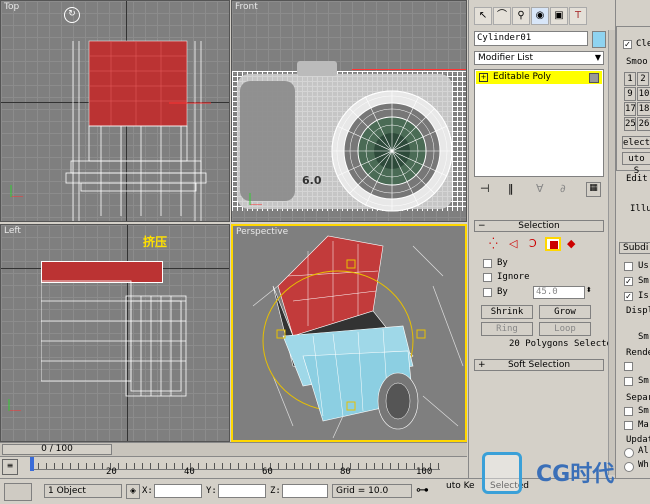 The image size is (650, 504). What do you see at coordinates (189, 472) in the screenshot?
I see `tick-label: 40` at bounding box center [189, 472].